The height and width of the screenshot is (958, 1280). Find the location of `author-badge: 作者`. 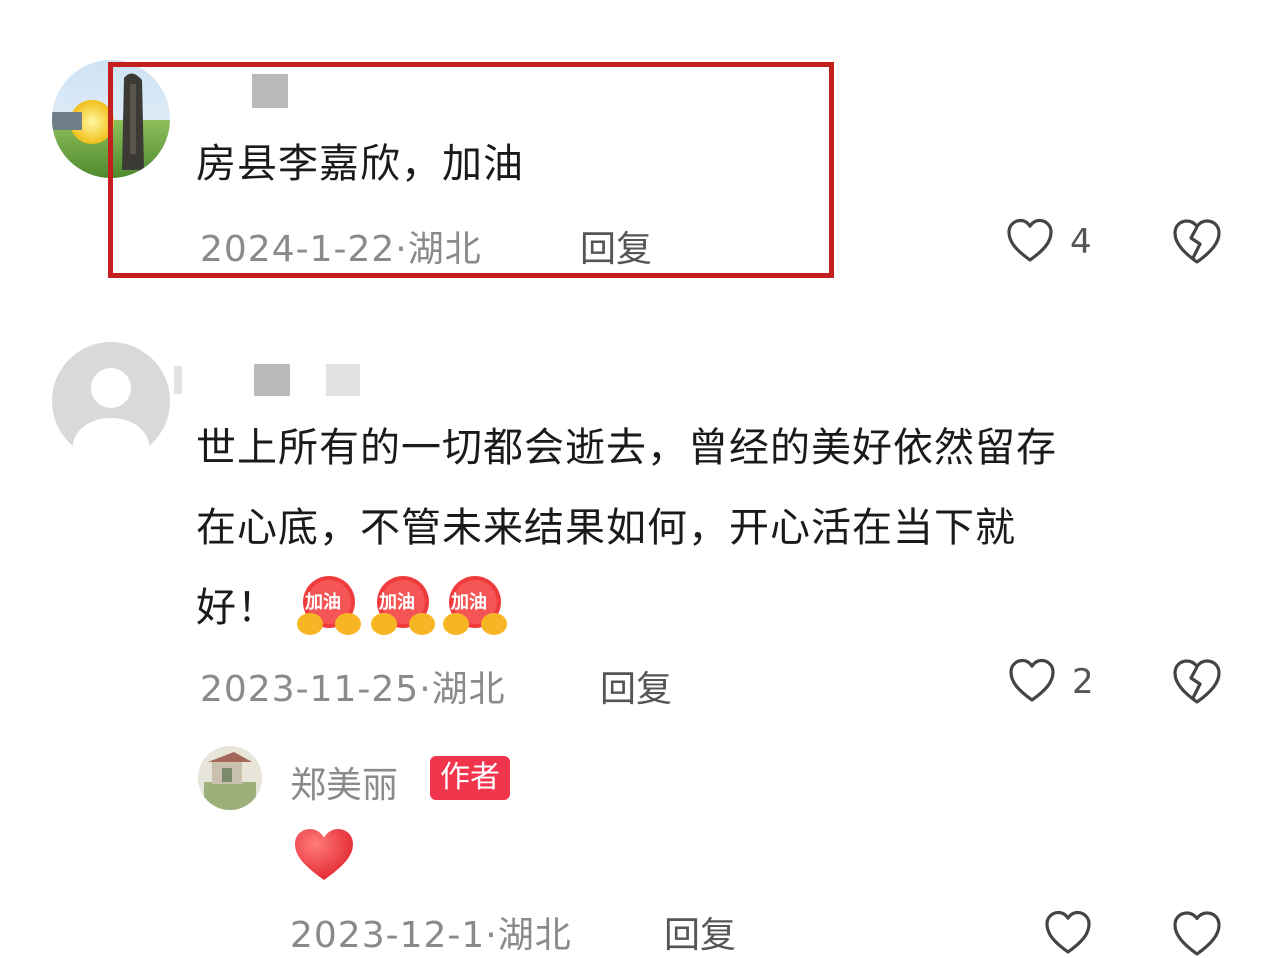

author-badge: 作者 is located at coordinates (470, 778).